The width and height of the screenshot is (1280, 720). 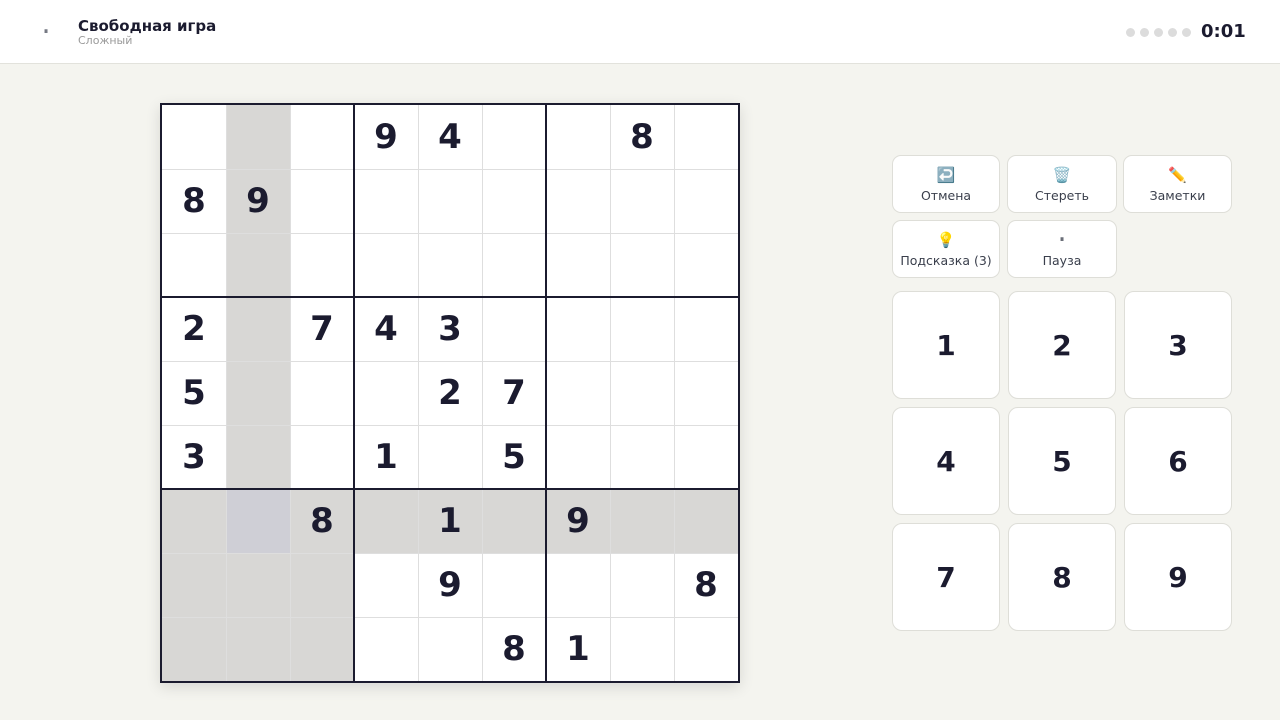 I want to click on erase-button: 🗑️ Стереть, so click(x=1062, y=184).